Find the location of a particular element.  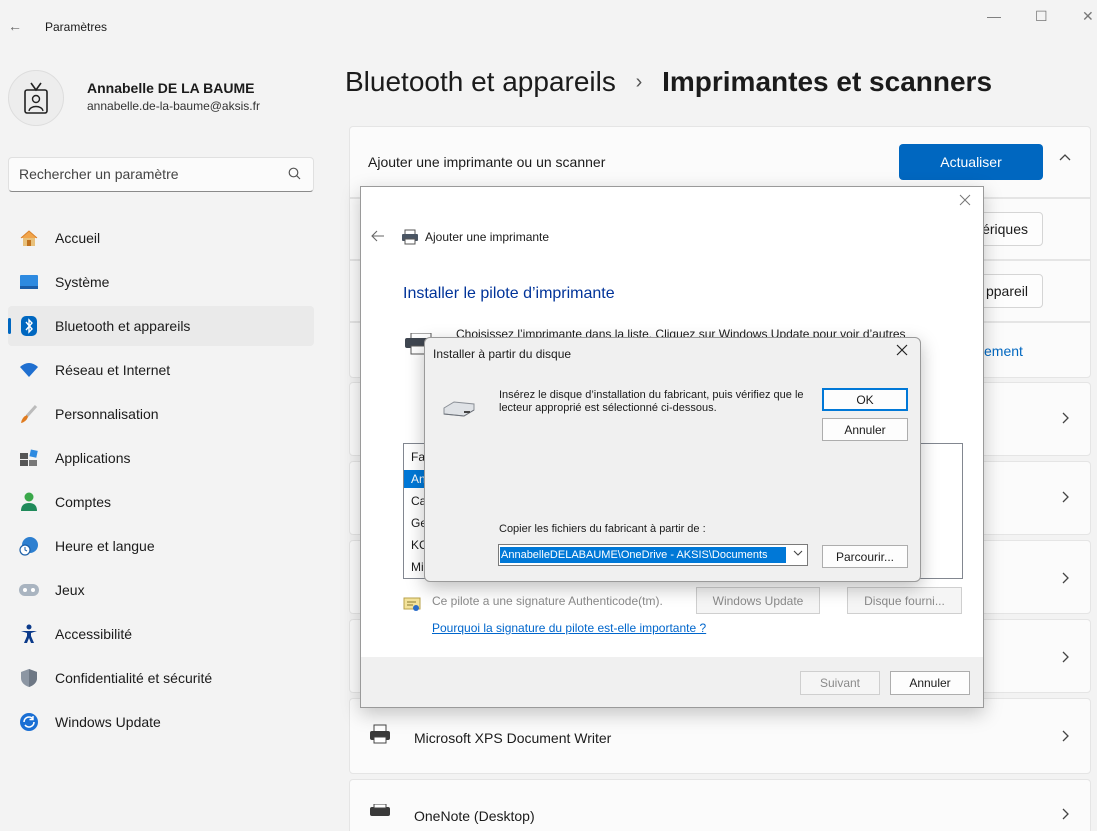

search-box is located at coordinates (161, 174).